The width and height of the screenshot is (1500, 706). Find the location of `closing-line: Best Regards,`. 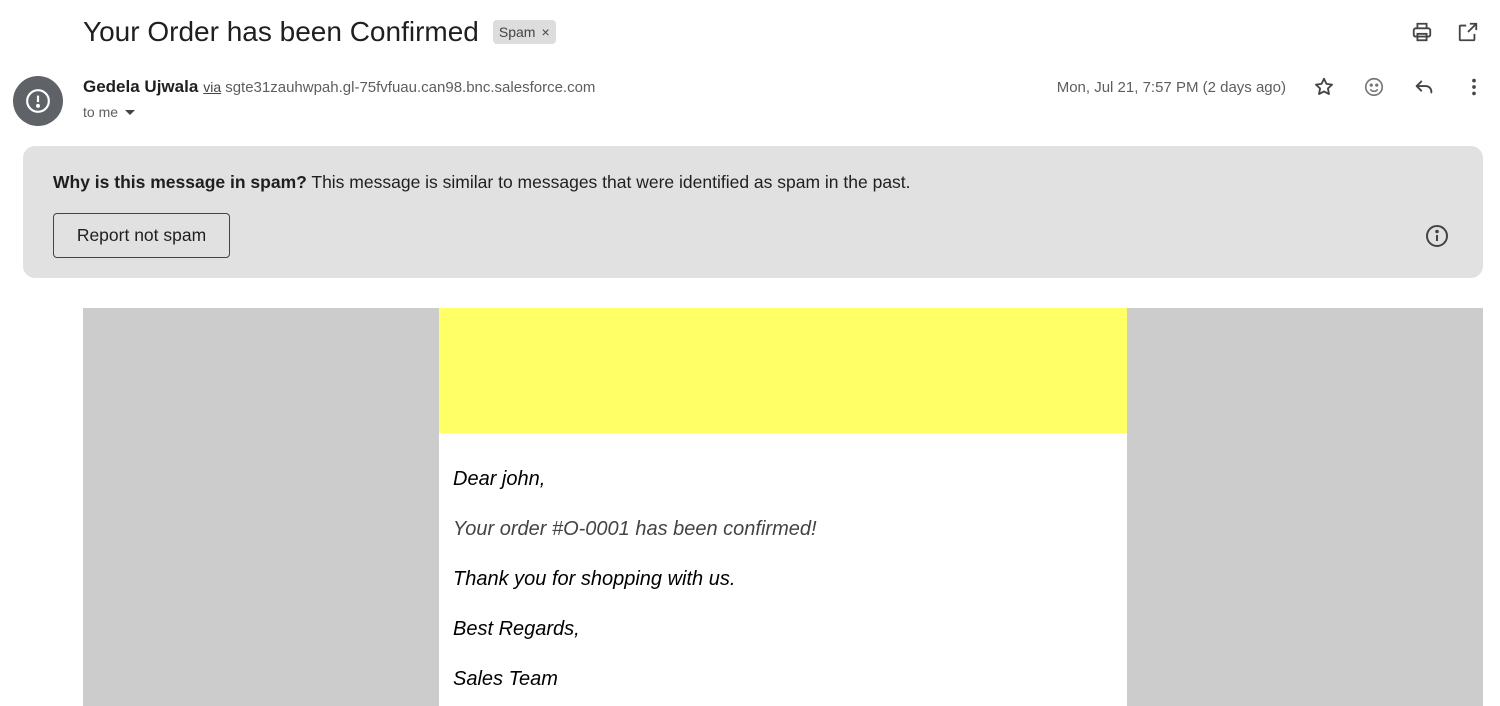

closing-line: Best Regards, is located at coordinates (516, 629).